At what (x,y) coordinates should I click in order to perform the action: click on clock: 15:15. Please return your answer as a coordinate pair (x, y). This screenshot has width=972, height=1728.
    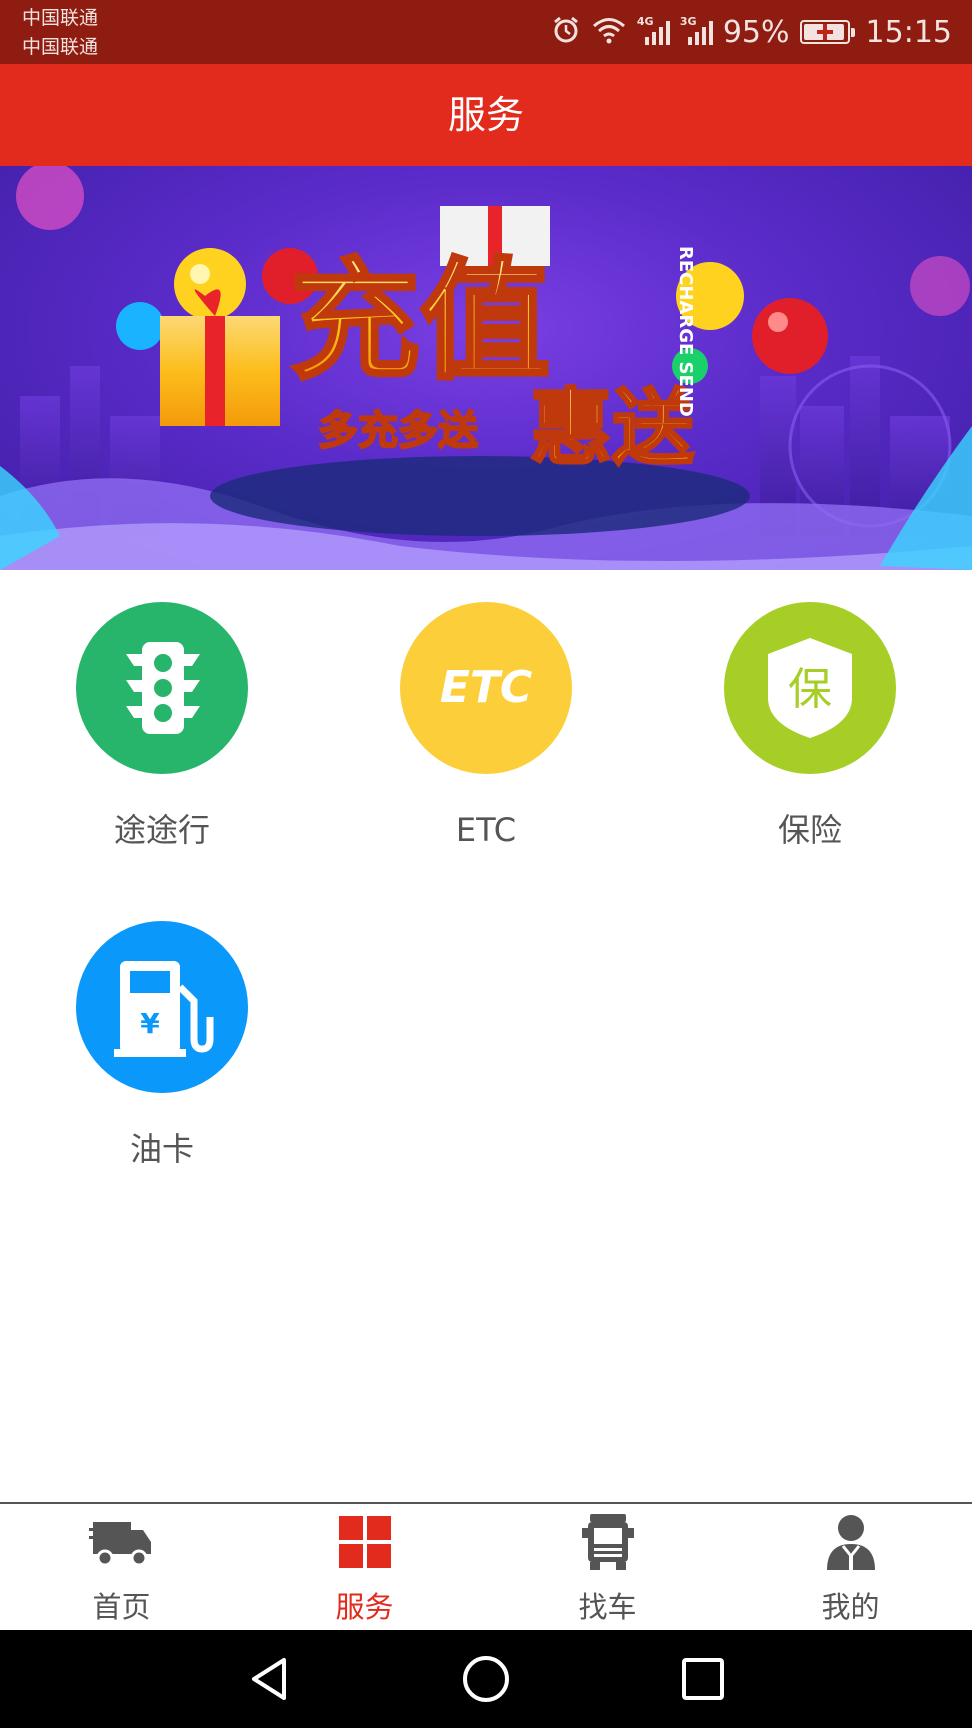
    Looking at the image, I should click on (908, 32).